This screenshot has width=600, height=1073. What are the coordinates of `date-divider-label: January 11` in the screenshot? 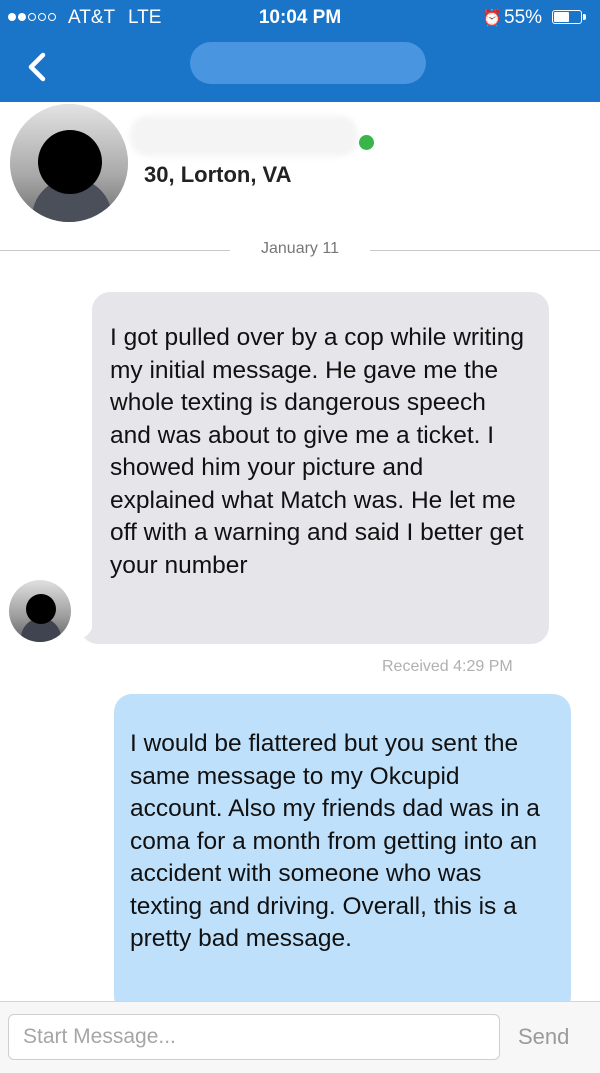 It's located at (300, 248).